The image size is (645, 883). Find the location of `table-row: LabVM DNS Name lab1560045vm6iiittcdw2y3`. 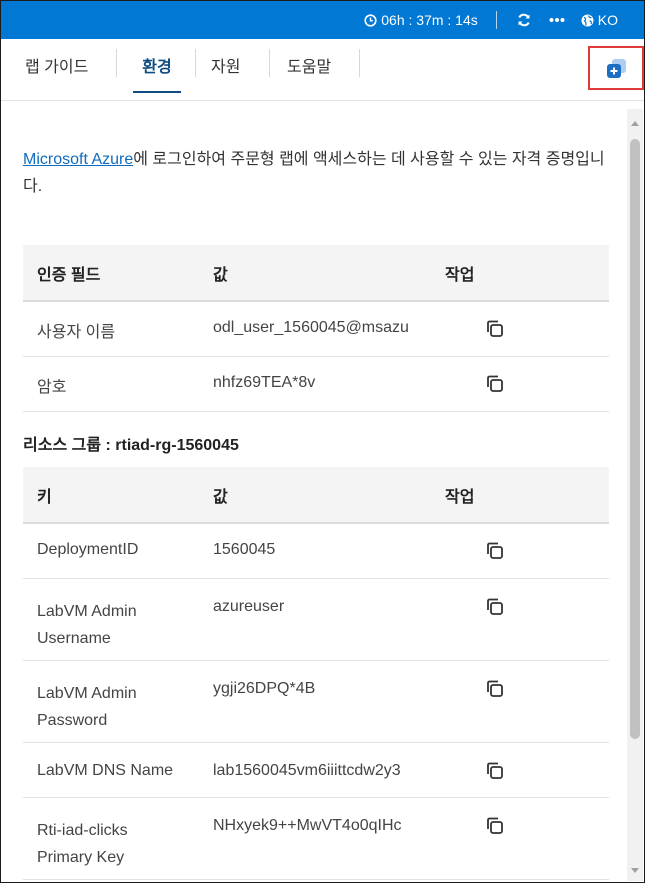

table-row: LabVM DNS Name lab1560045vm6iiittcdw2y3 is located at coordinates (316, 770).